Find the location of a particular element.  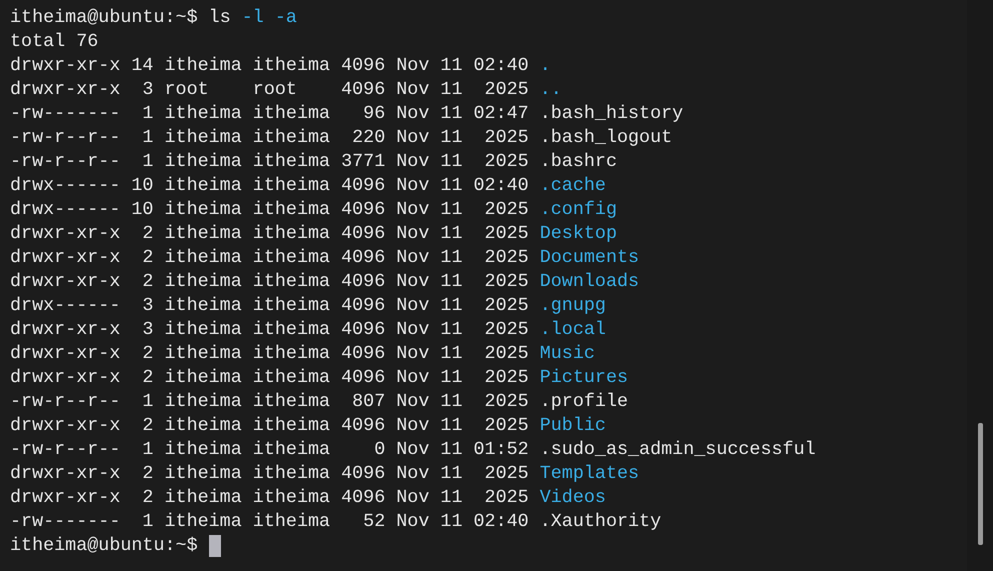

listing-details: -rw-r--r-- 1 itheima itheima 220 Nov 11 2025 is located at coordinates (269, 138).